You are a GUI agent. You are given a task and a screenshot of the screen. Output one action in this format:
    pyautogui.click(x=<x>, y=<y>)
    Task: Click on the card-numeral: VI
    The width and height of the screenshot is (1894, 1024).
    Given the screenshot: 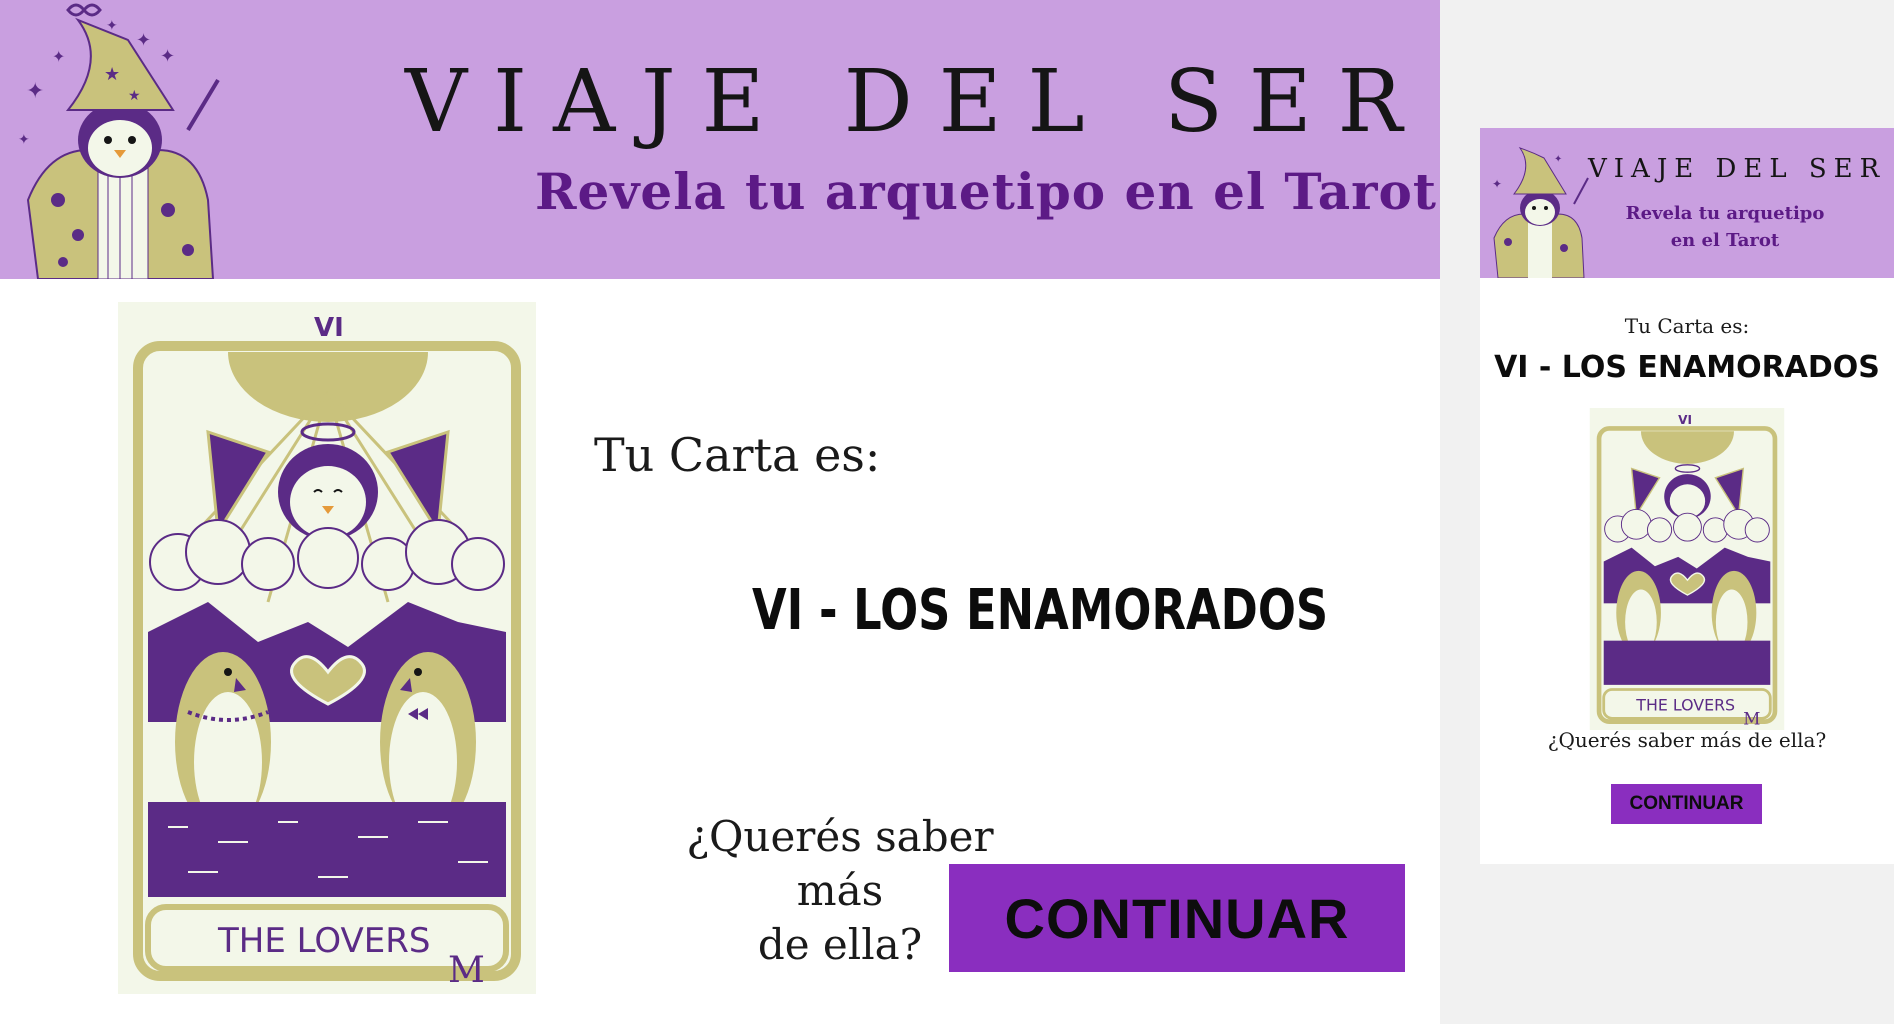 What is the action you would take?
    pyautogui.click(x=329, y=328)
    